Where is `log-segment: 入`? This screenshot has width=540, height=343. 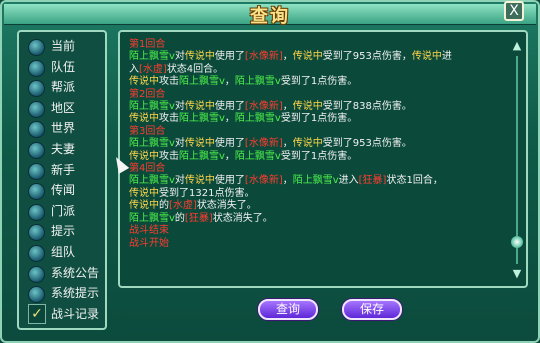 log-segment: 入 is located at coordinates (134, 69).